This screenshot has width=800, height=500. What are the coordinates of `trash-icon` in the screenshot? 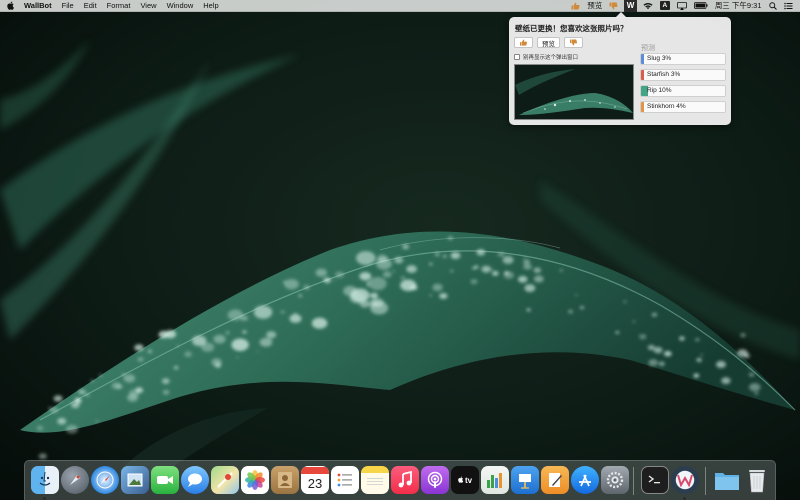 It's located at (757, 480).